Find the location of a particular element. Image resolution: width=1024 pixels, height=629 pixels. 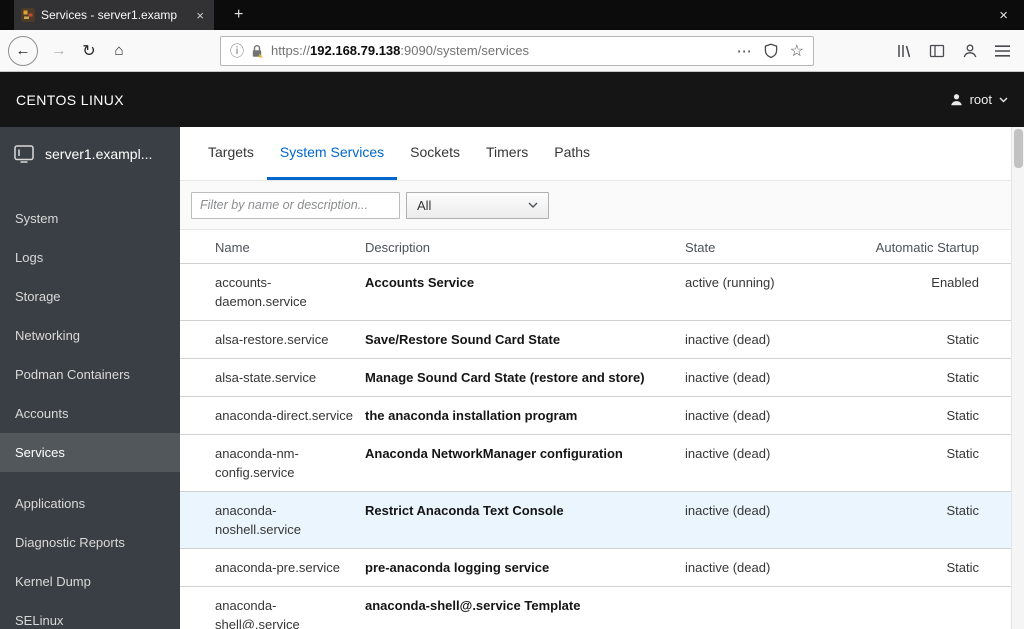

forward-button: → is located at coordinates (59, 51).